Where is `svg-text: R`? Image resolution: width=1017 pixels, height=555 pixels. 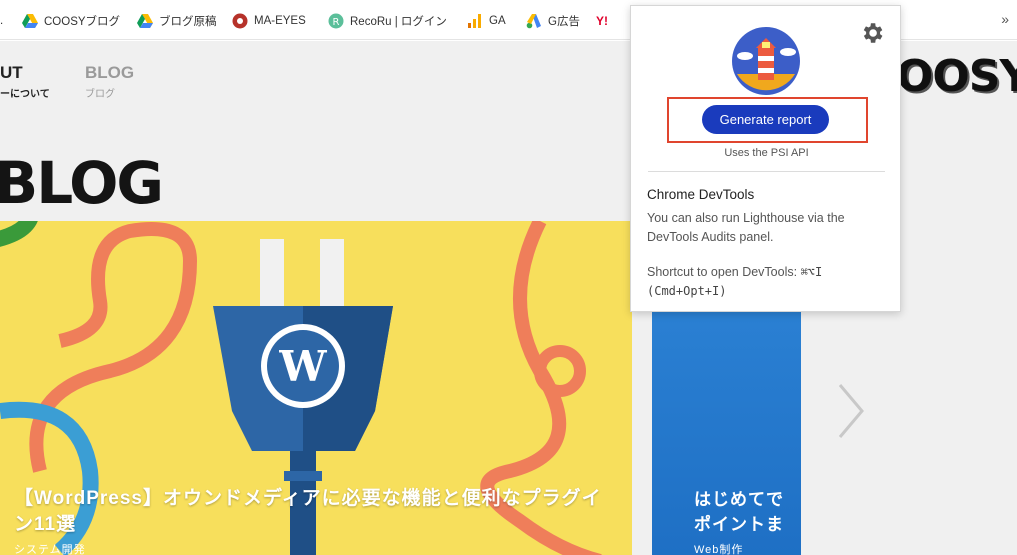 svg-text: R is located at coordinates (336, 22).